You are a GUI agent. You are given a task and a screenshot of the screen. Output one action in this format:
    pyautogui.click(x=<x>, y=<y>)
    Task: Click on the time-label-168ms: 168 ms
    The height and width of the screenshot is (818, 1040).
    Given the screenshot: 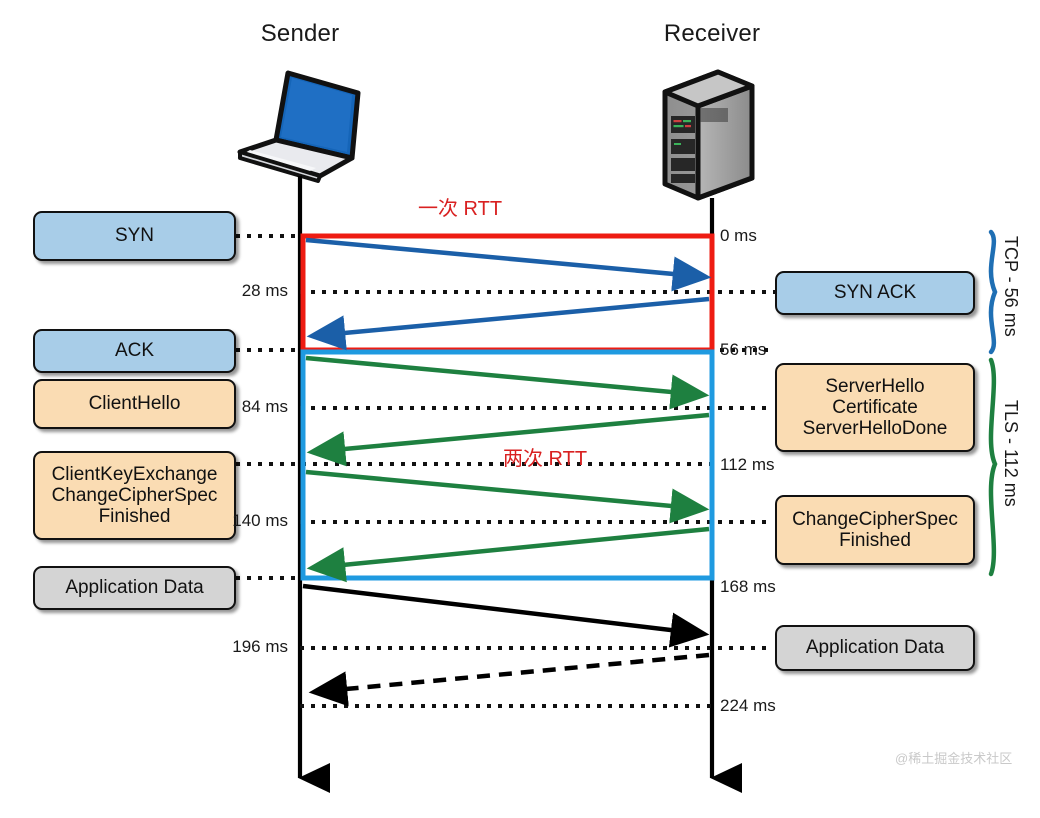 What is the action you would take?
    pyautogui.click(x=748, y=586)
    